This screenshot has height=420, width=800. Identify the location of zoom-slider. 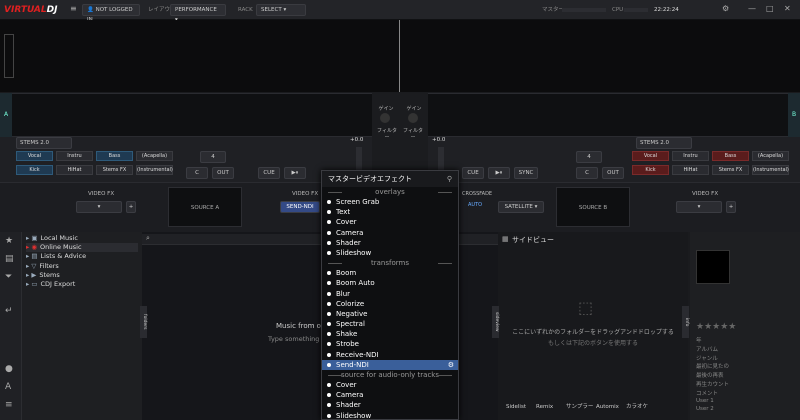
(9, 56).